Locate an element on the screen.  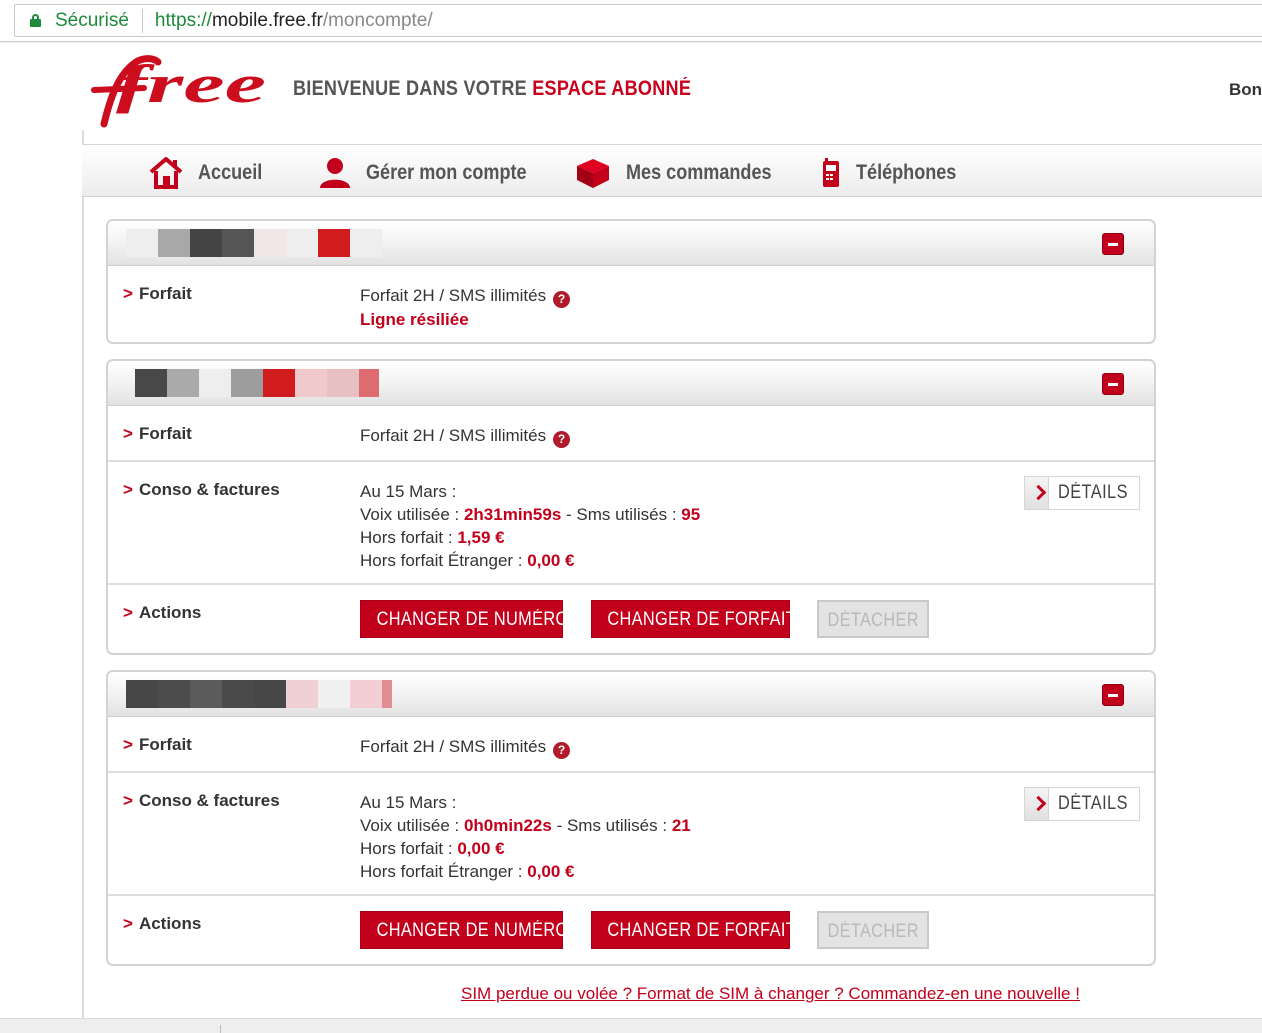
nav-label: Gérer mon compte is located at coordinates (446, 172).